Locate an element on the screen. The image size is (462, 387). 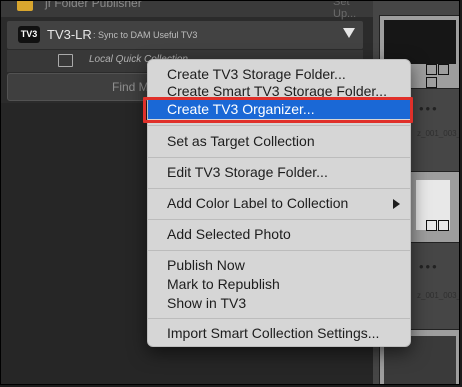
menu-item-publish-now: Publish Now is located at coordinates (279, 265).